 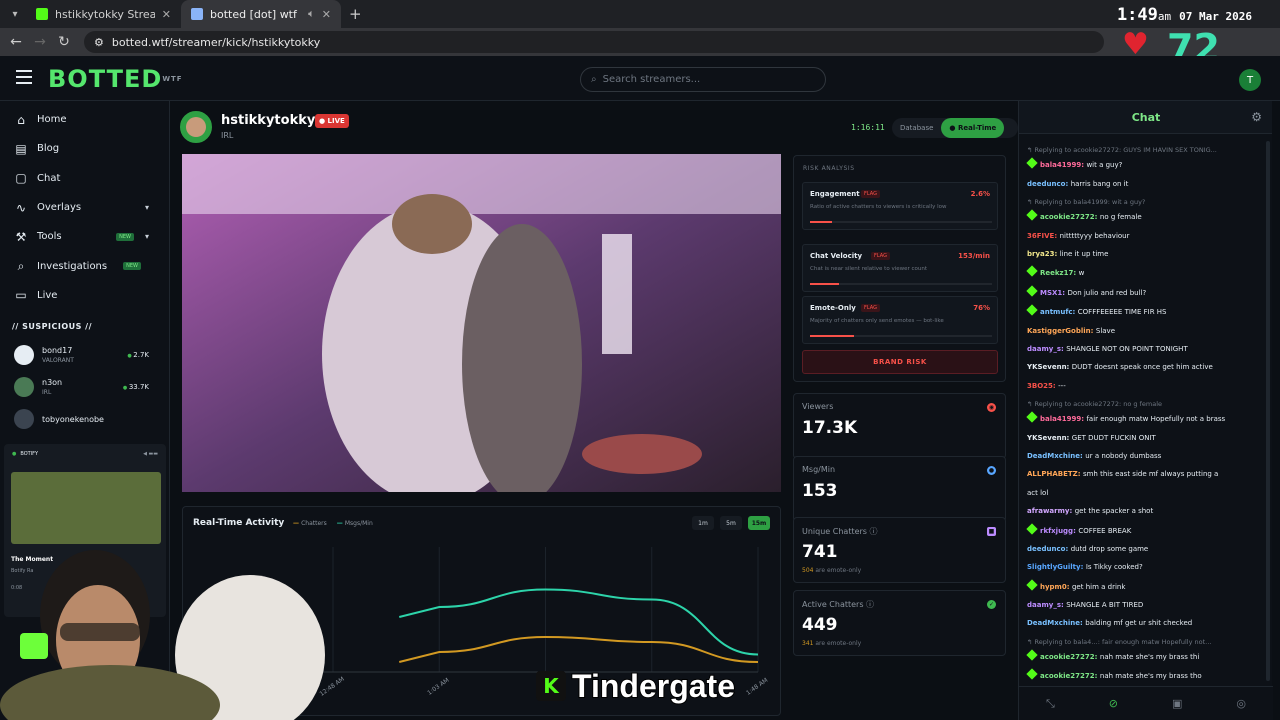 What do you see at coordinates (1059, 273) in the screenshot?
I see `chat-username: Reekz17:` at bounding box center [1059, 273].